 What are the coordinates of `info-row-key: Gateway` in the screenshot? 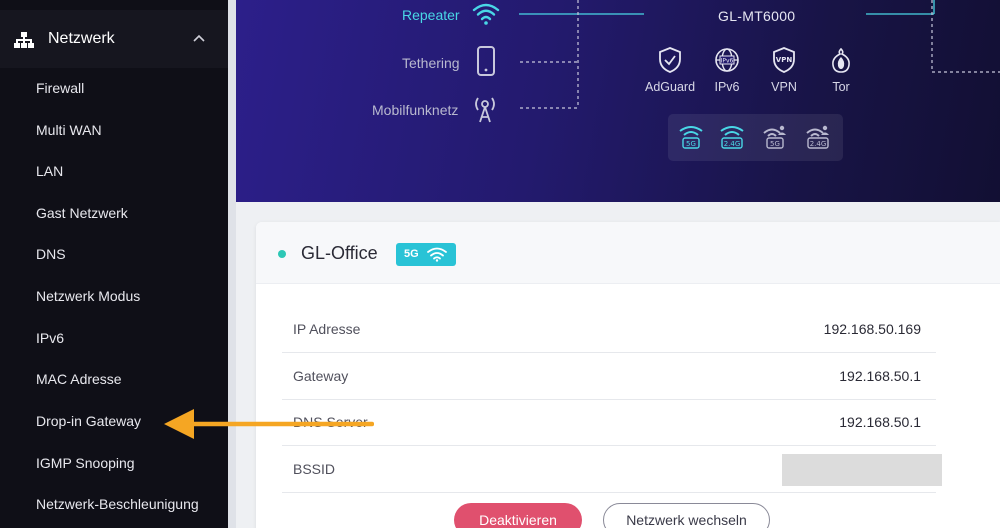 It's located at (321, 376).